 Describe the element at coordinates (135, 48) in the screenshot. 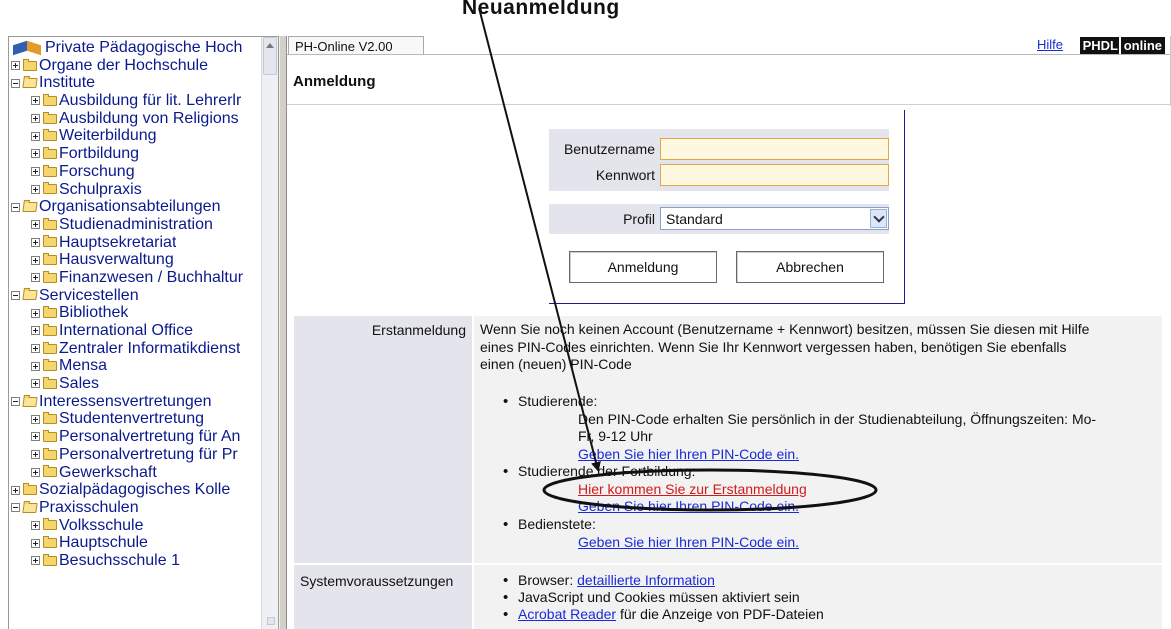

I see `tree-root: Private Pädagogische Hoch` at that location.